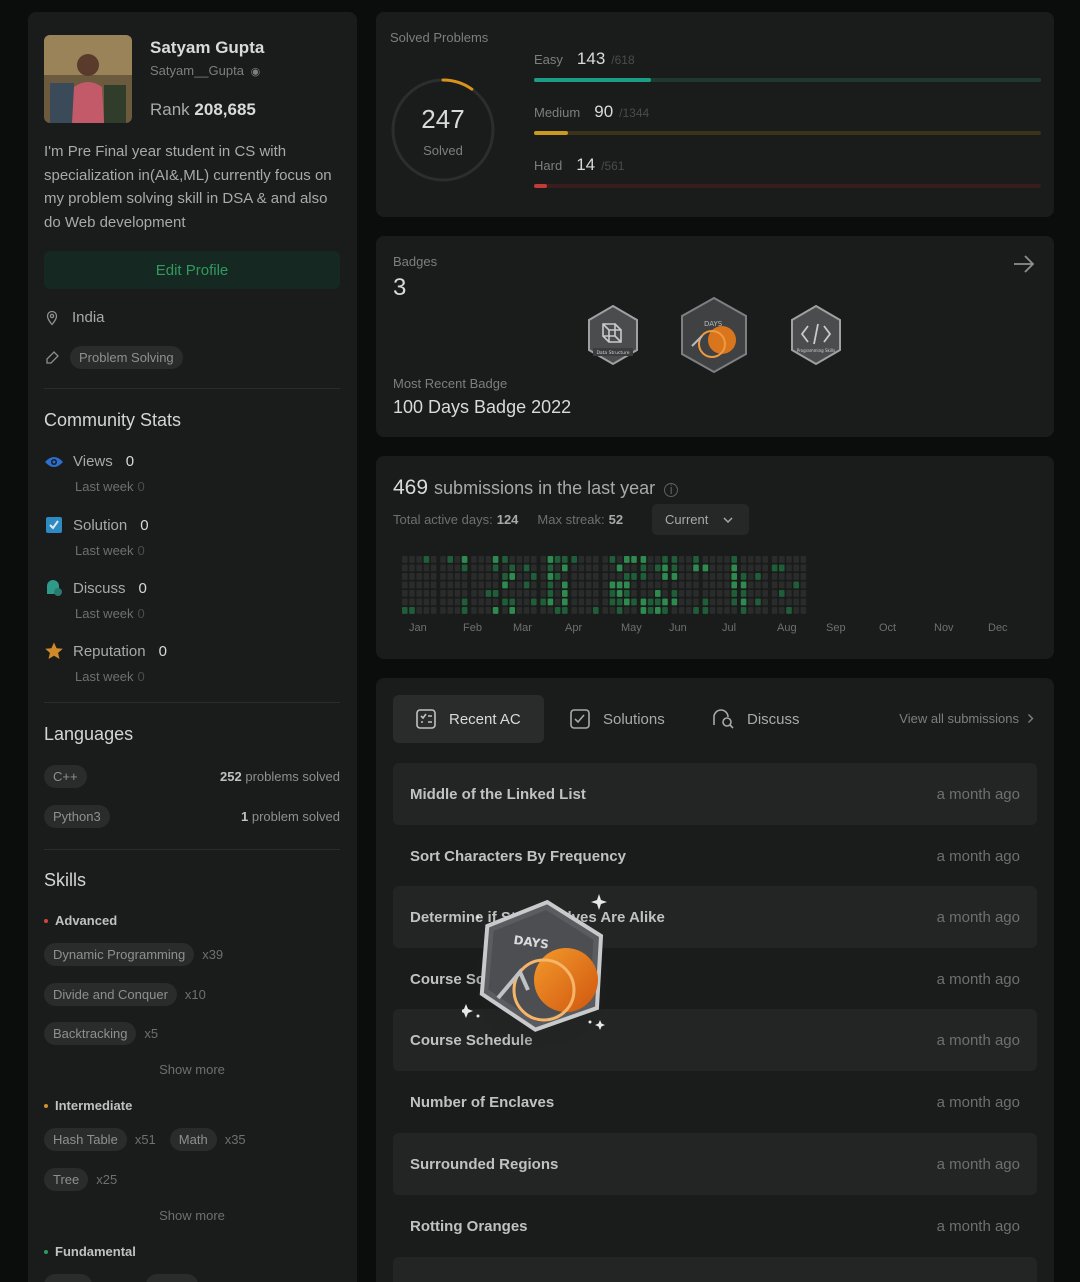 The image size is (1080, 1282). I want to click on days-badge-icon: DAYS, so click(714, 338).